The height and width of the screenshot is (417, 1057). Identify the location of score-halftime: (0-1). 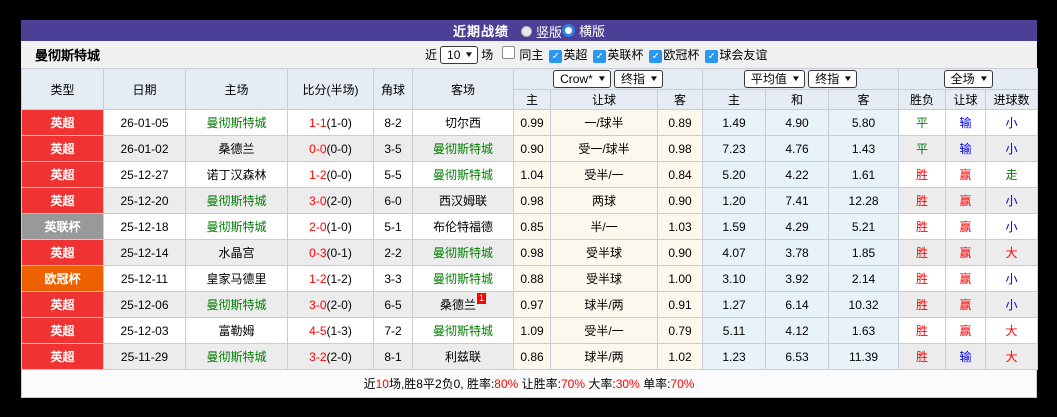
(339, 252).